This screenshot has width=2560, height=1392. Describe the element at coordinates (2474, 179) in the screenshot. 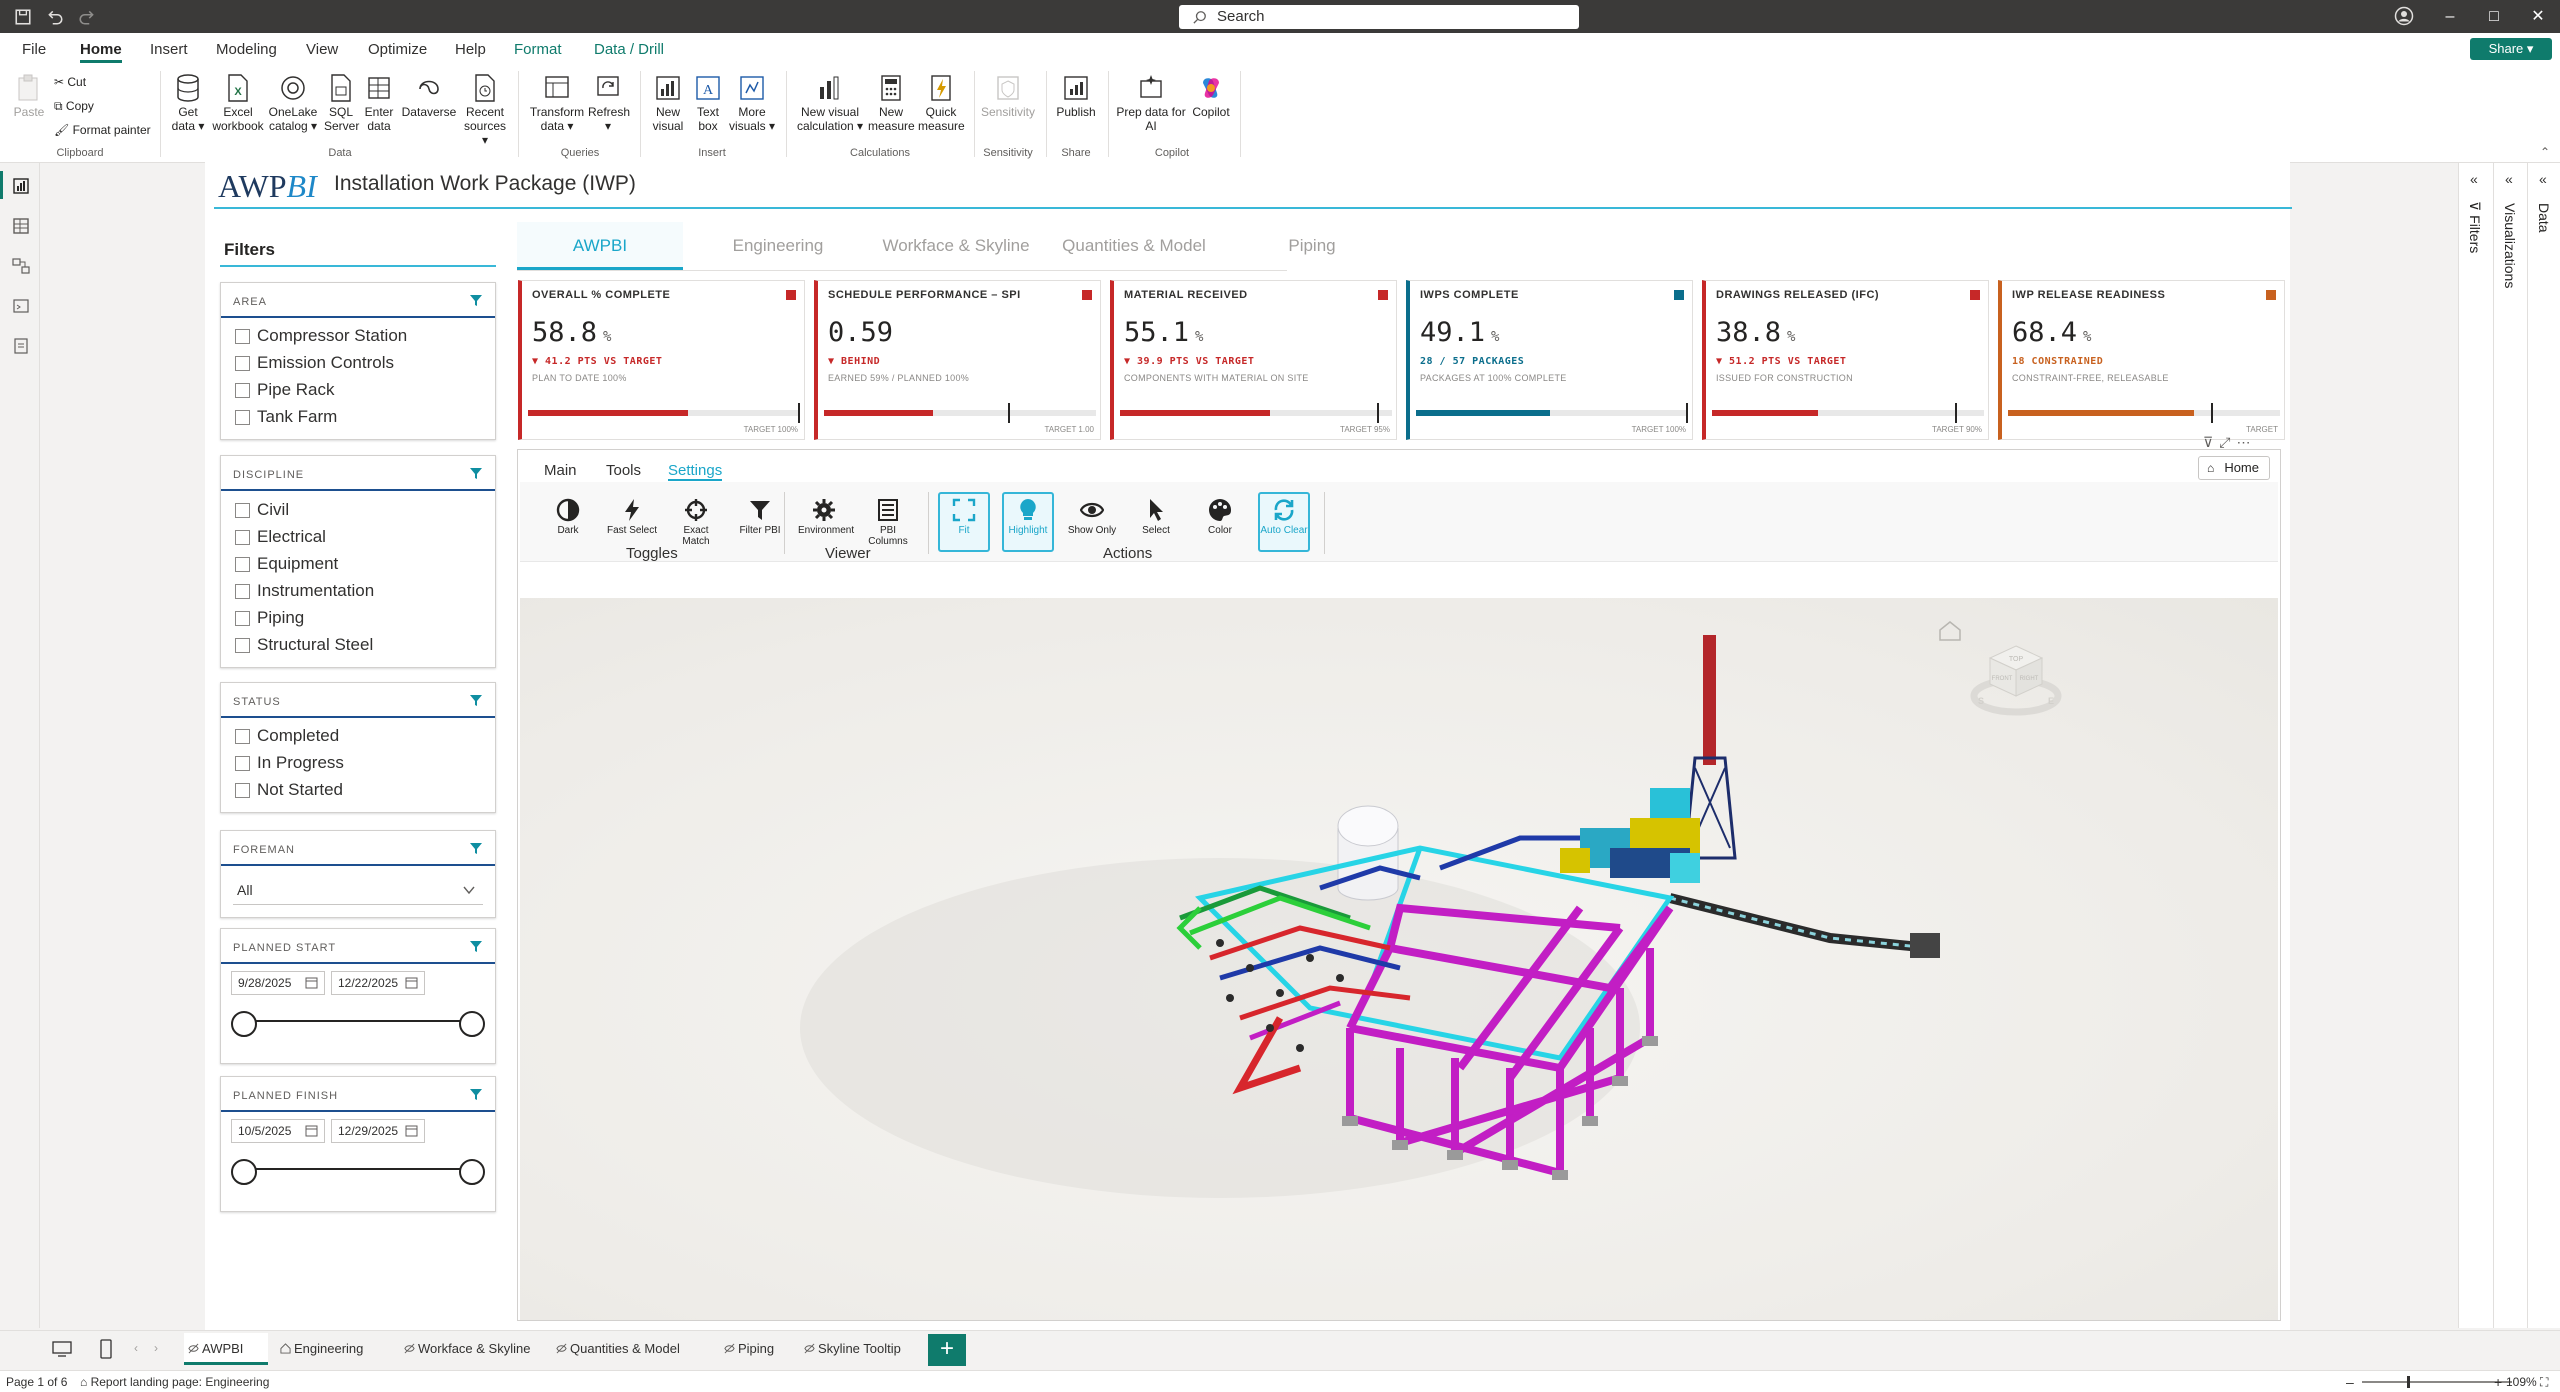

I see `expand-filters-icon: «` at that location.